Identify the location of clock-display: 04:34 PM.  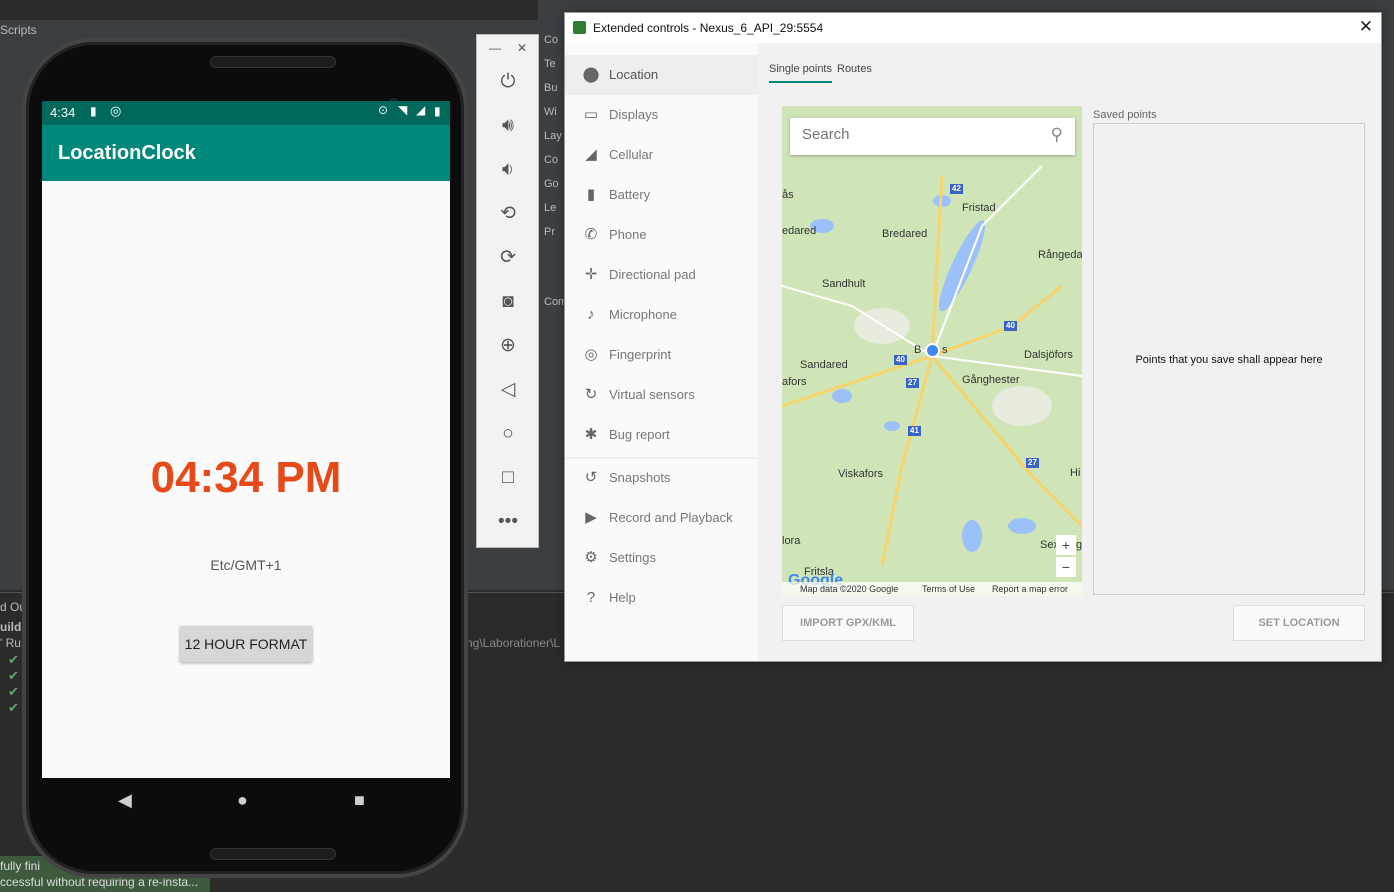
(246, 477).